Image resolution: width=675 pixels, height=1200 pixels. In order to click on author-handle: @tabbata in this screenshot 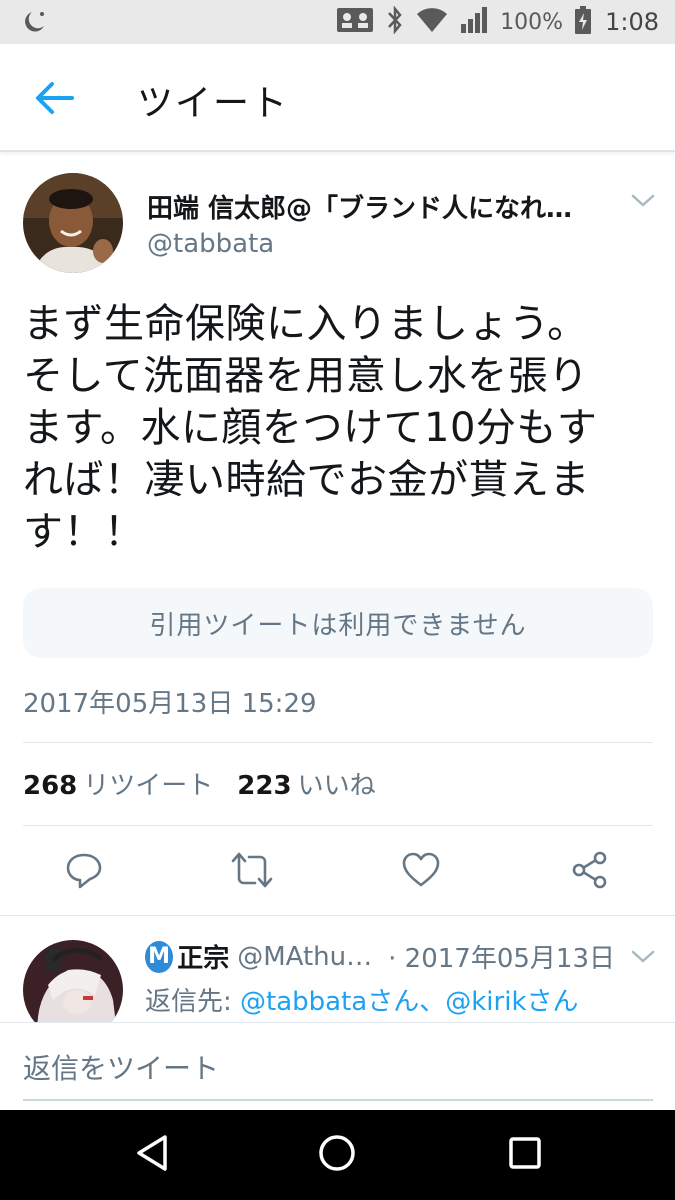, I will do `click(210, 244)`.